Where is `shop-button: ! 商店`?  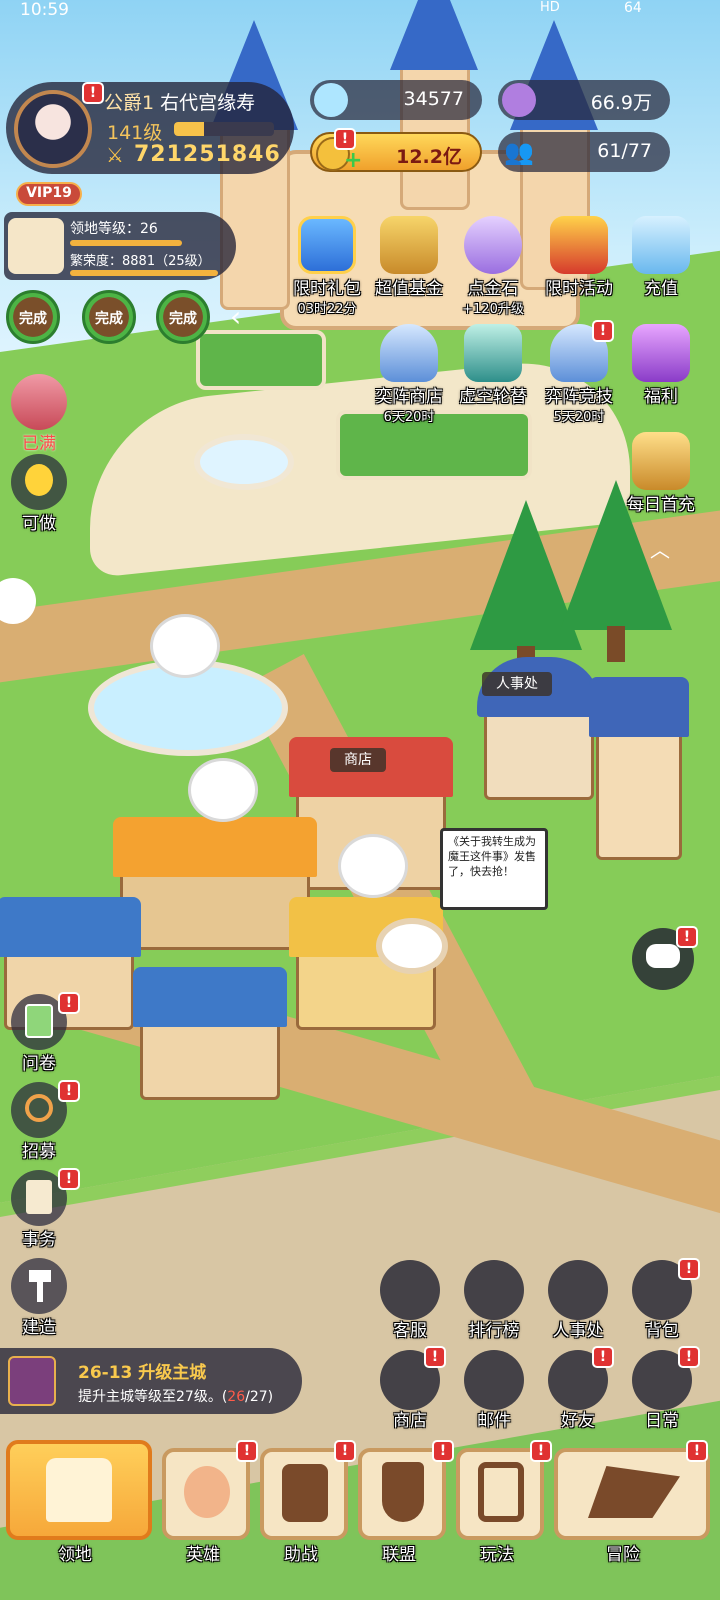
shop-button: ! 商店 is located at coordinates (410, 1390).